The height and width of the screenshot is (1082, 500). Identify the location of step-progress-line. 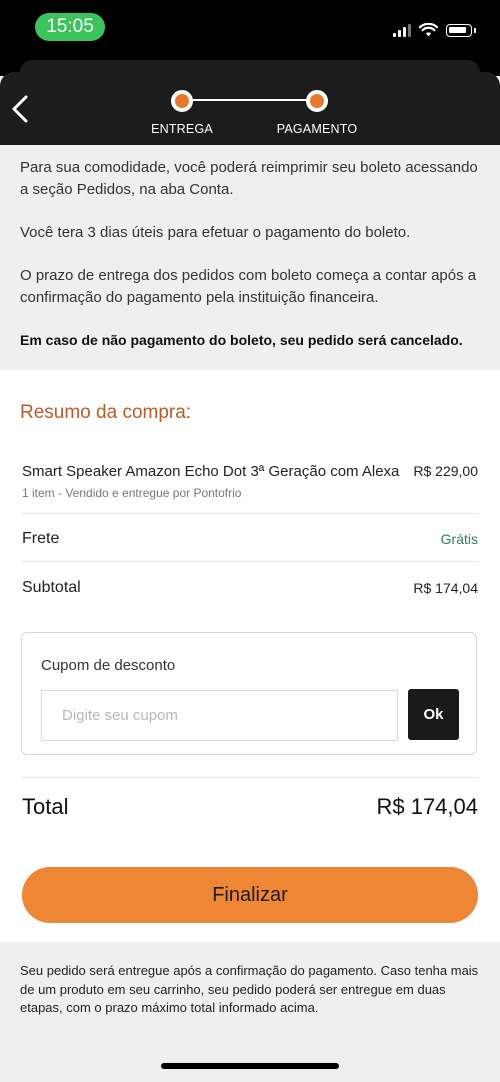
(249, 100).